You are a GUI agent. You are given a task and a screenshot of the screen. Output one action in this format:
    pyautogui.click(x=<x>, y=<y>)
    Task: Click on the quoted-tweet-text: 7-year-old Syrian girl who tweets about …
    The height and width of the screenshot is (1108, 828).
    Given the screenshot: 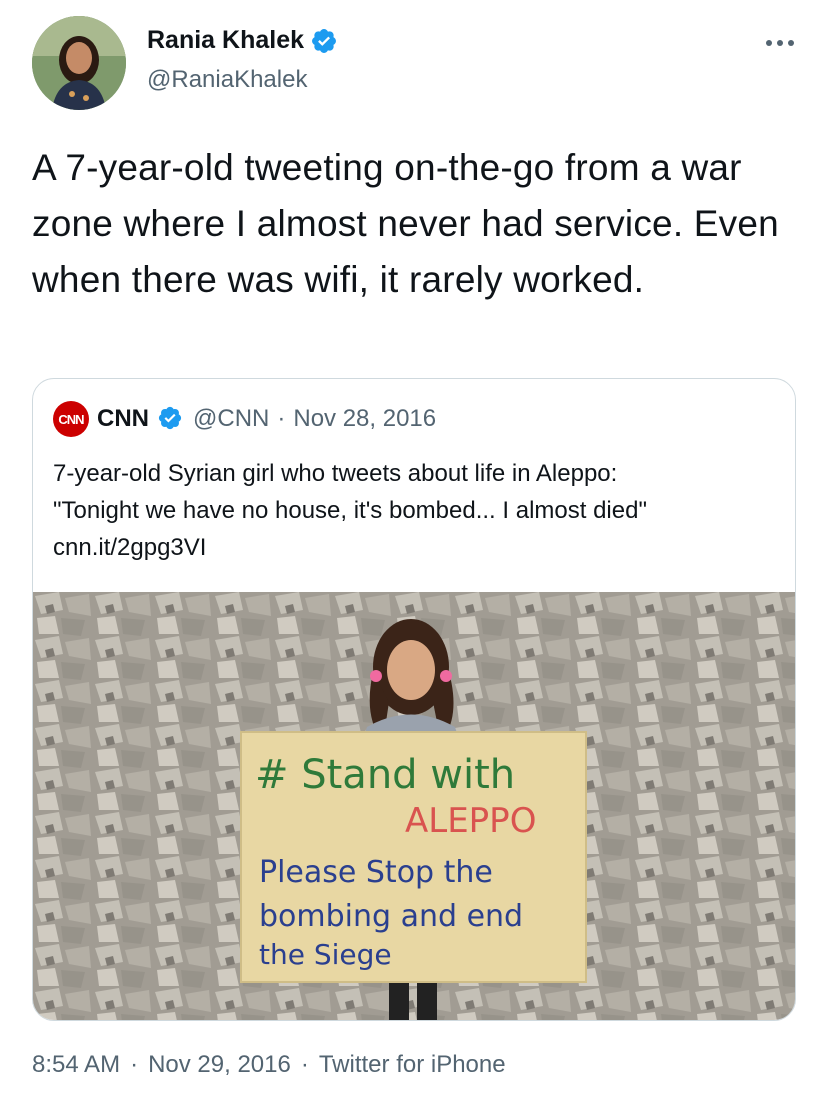 What is the action you would take?
    pyautogui.click(x=415, y=510)
    